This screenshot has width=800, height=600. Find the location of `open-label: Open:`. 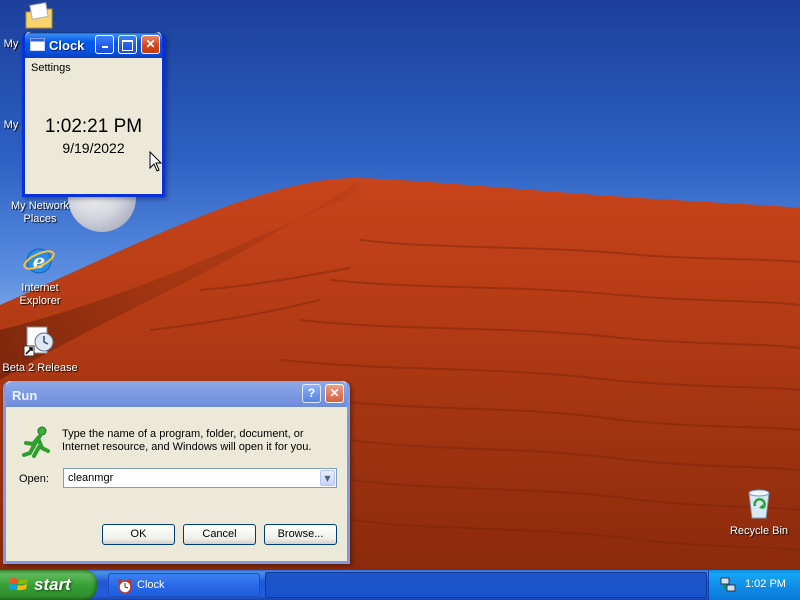

open-label: Open: is located at coordinates (34, 479).